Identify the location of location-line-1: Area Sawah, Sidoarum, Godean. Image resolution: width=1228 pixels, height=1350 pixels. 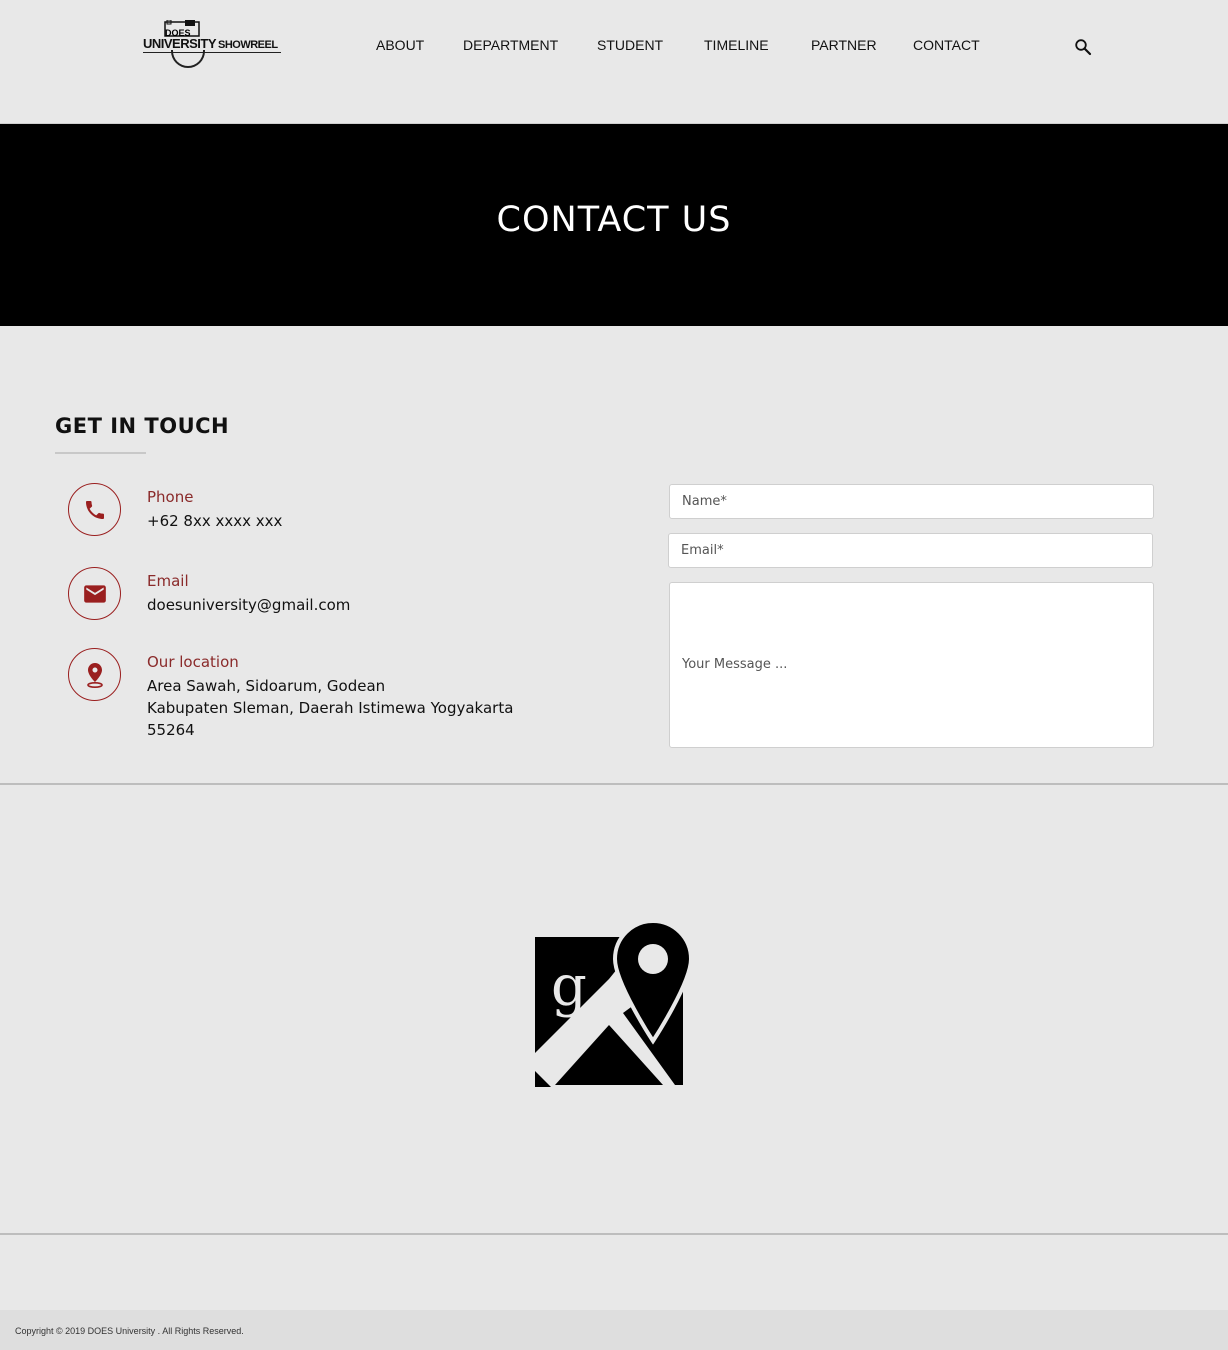
(266, 686).